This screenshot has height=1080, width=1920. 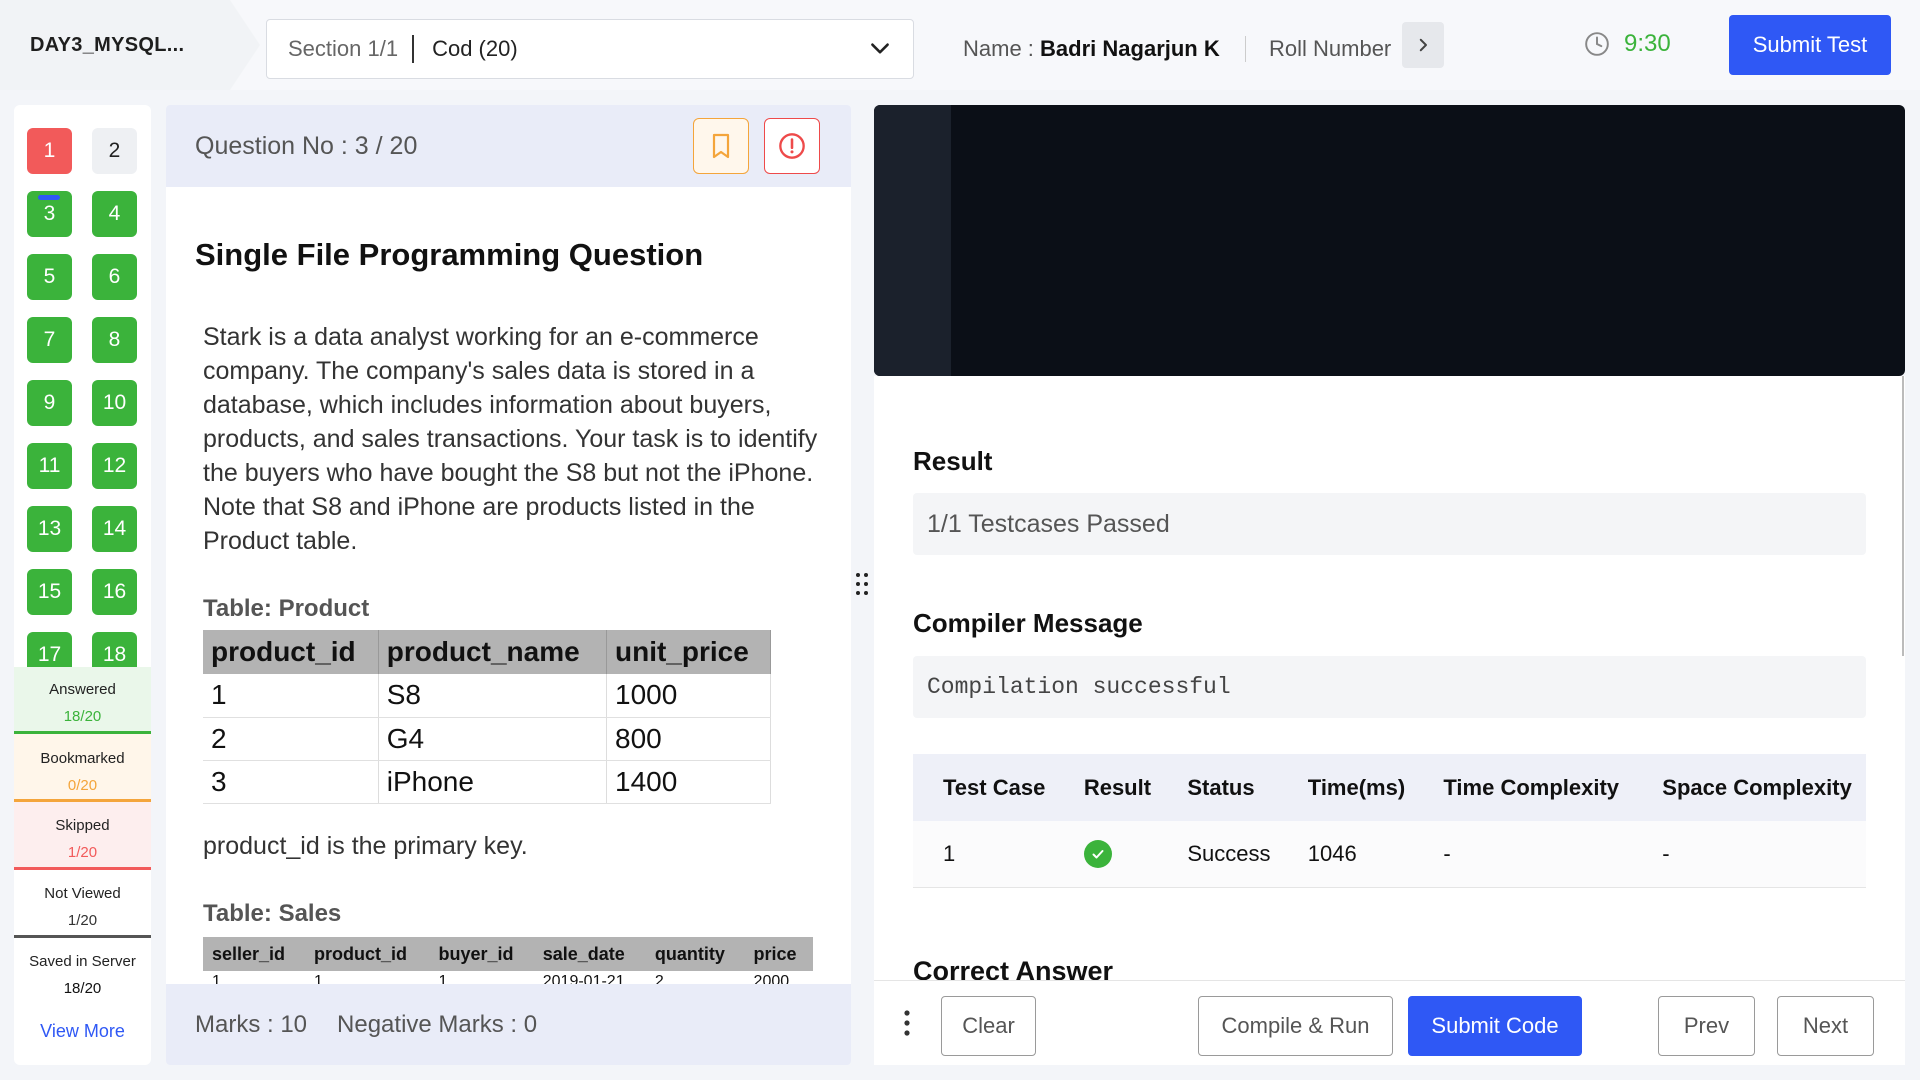 I want to click on testcase-status: Success, so click(x=1217, y=854).